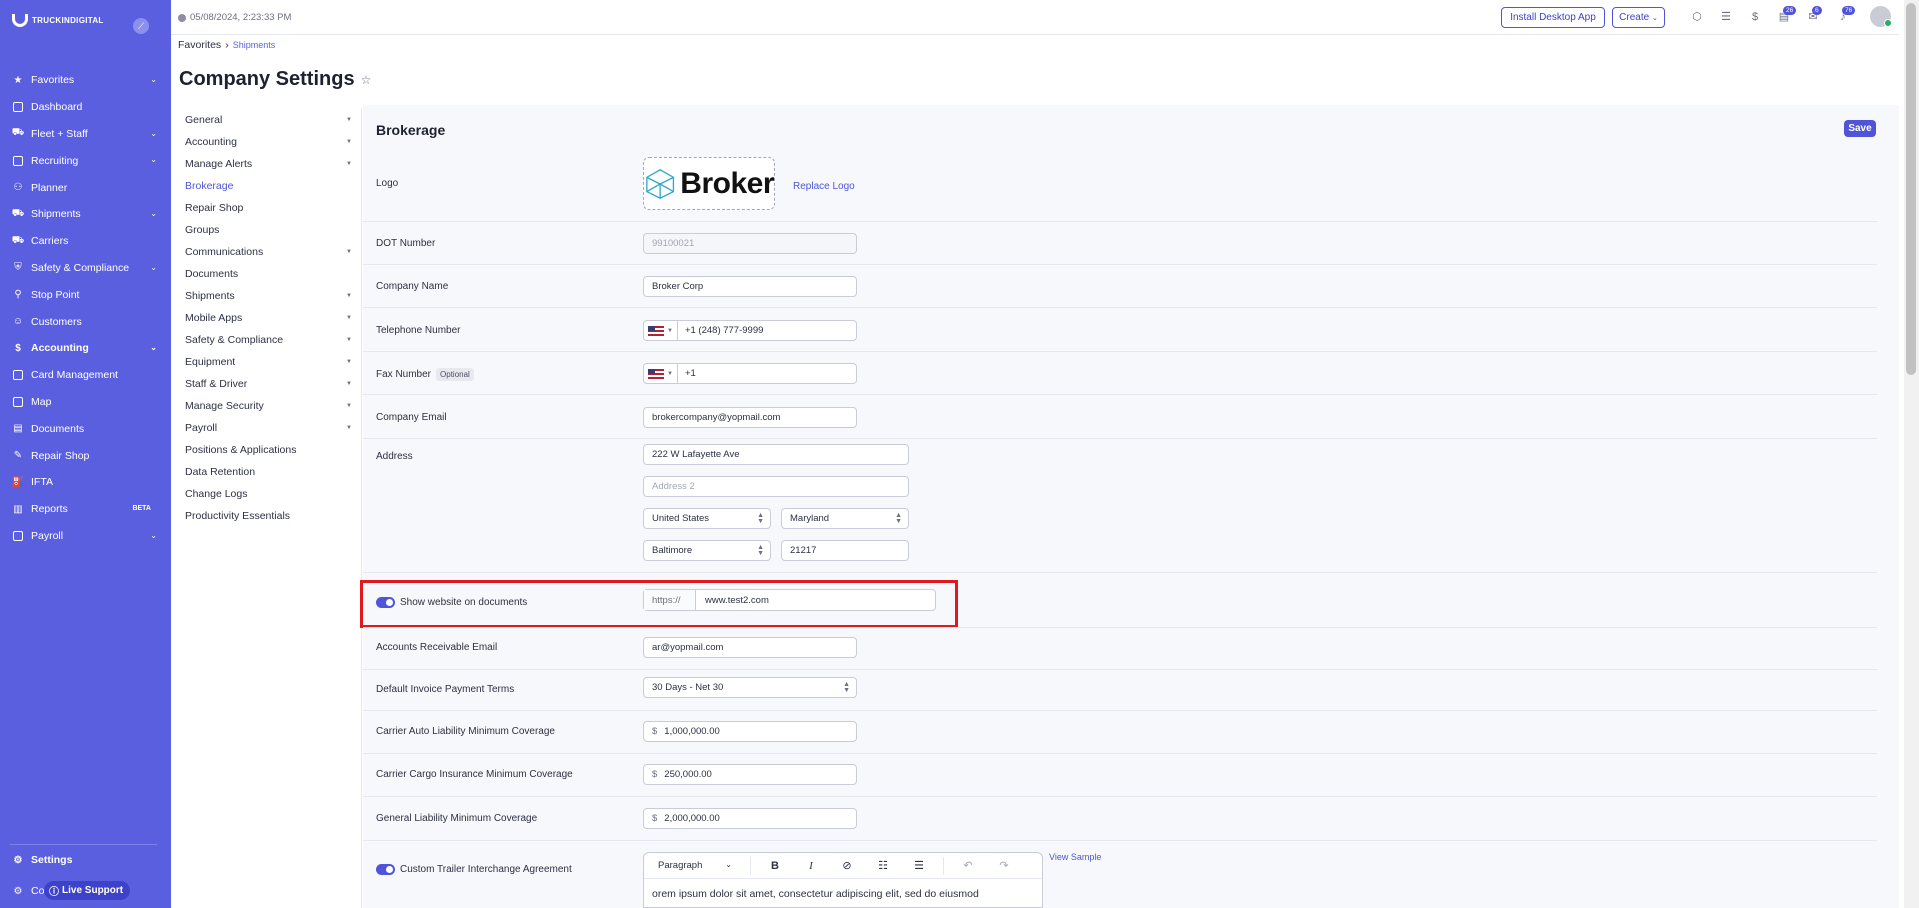 This screenshot has width=1919, height=908. I want to click on submenu-item-payroll: Payroll ▼, so click(266, 428).